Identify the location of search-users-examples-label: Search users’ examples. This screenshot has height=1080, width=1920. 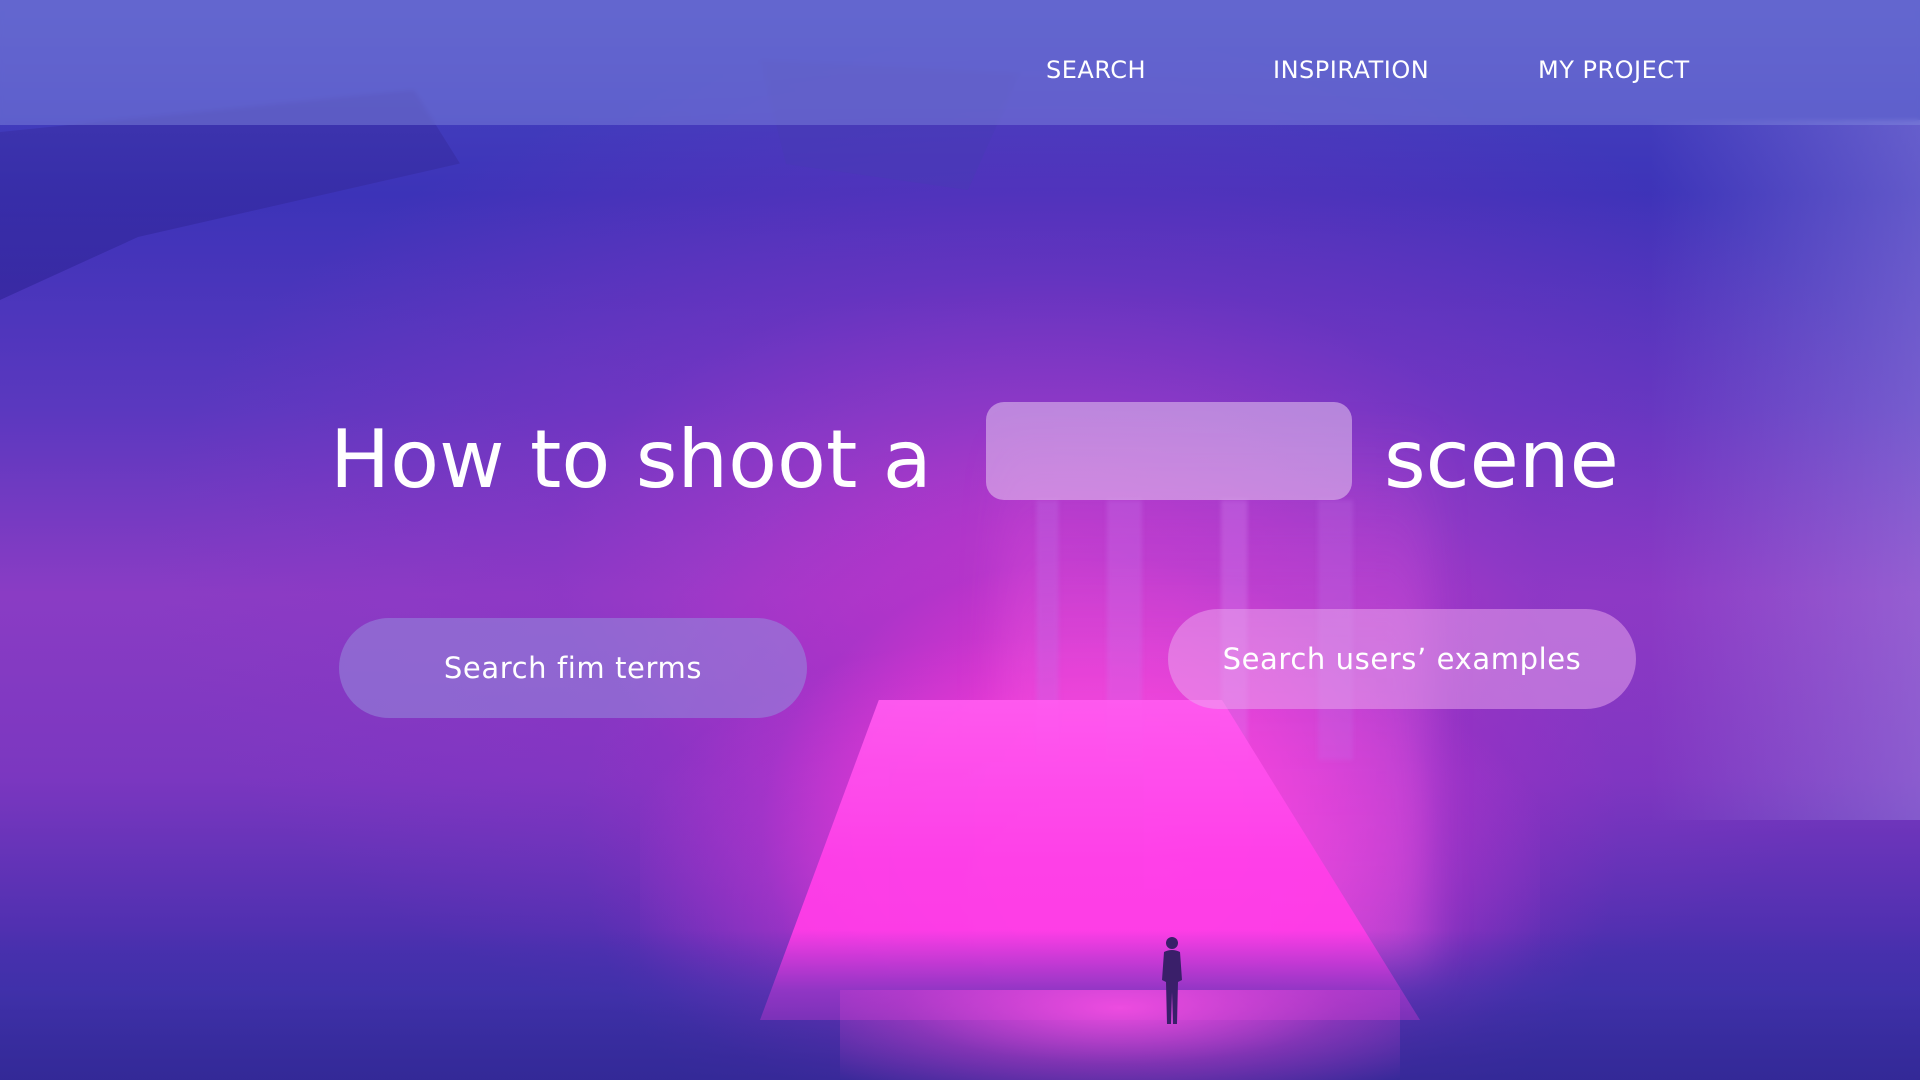
(1402, 659).